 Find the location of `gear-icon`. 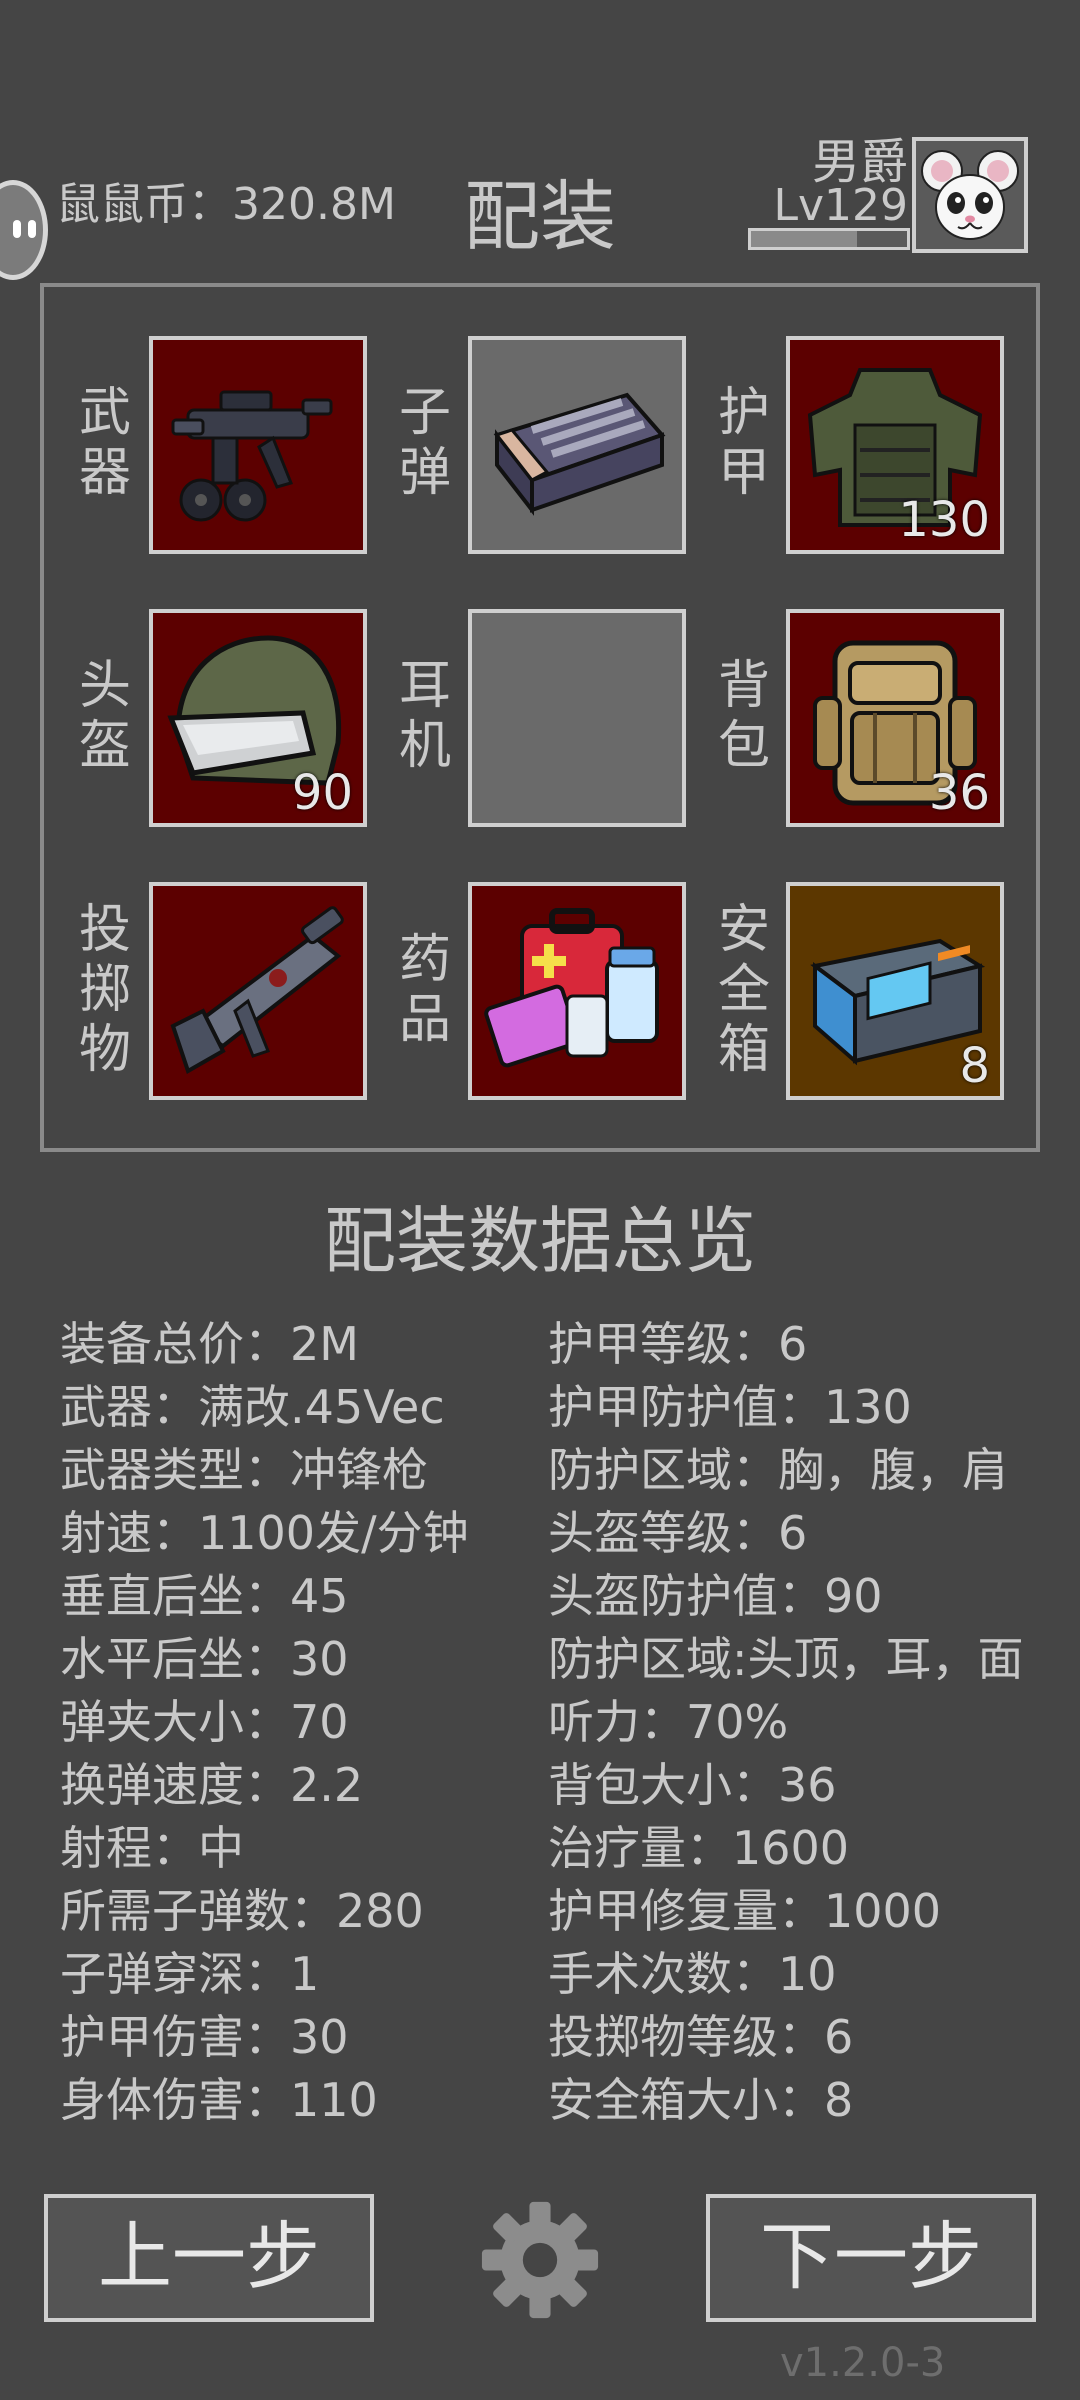

gear-icon is located at coordinates (540, 2260).